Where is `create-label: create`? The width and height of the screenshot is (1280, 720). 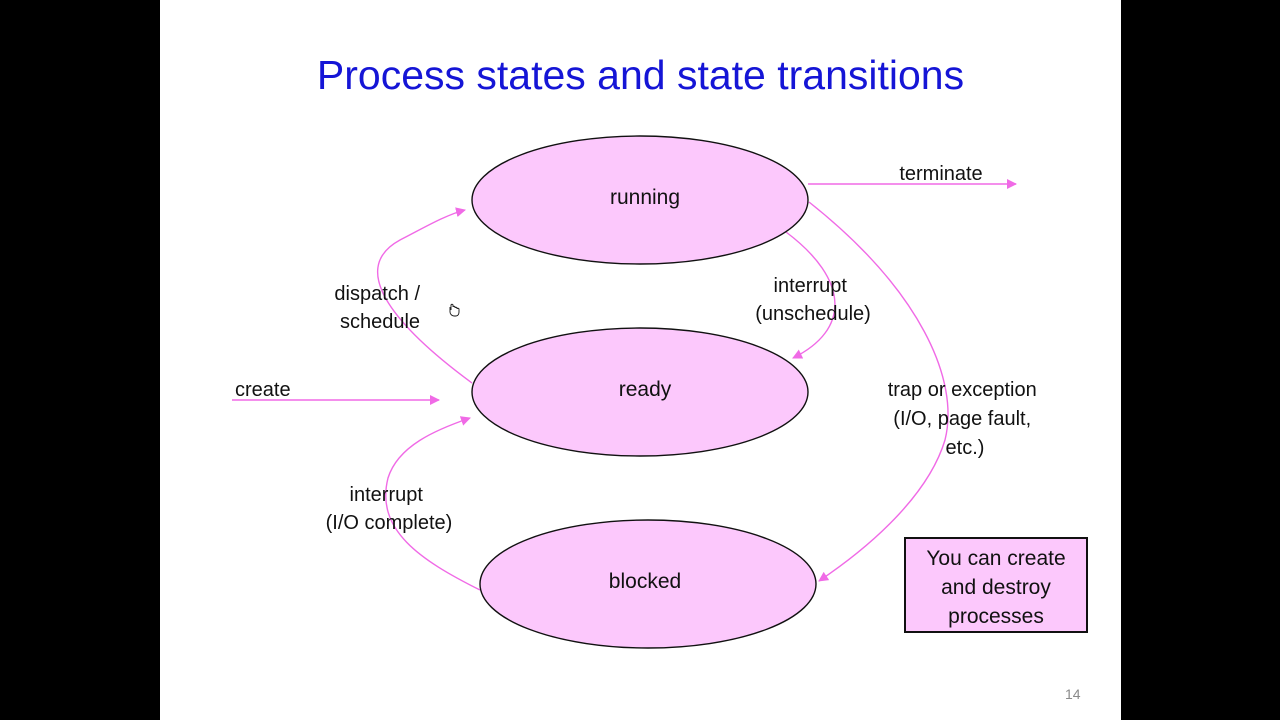
create-label: create is located at coordinates (263, 390).